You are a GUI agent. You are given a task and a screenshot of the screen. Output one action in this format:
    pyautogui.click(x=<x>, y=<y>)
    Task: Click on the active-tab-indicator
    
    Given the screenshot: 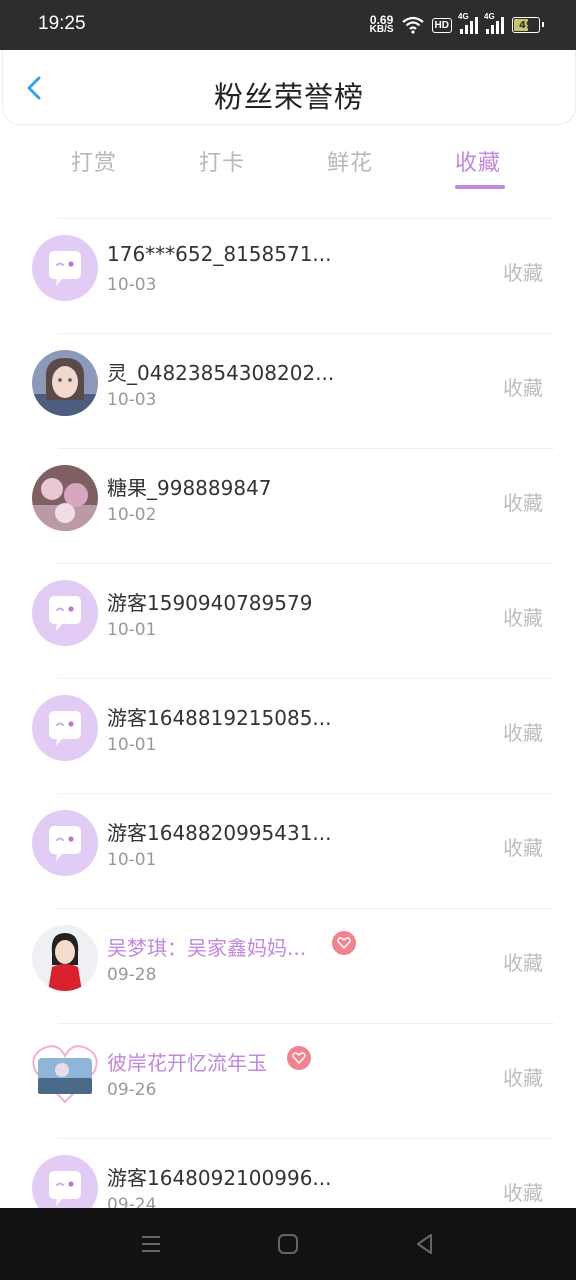 What is the action you would take?
    pyautogui.click(x=480, y=187)
    